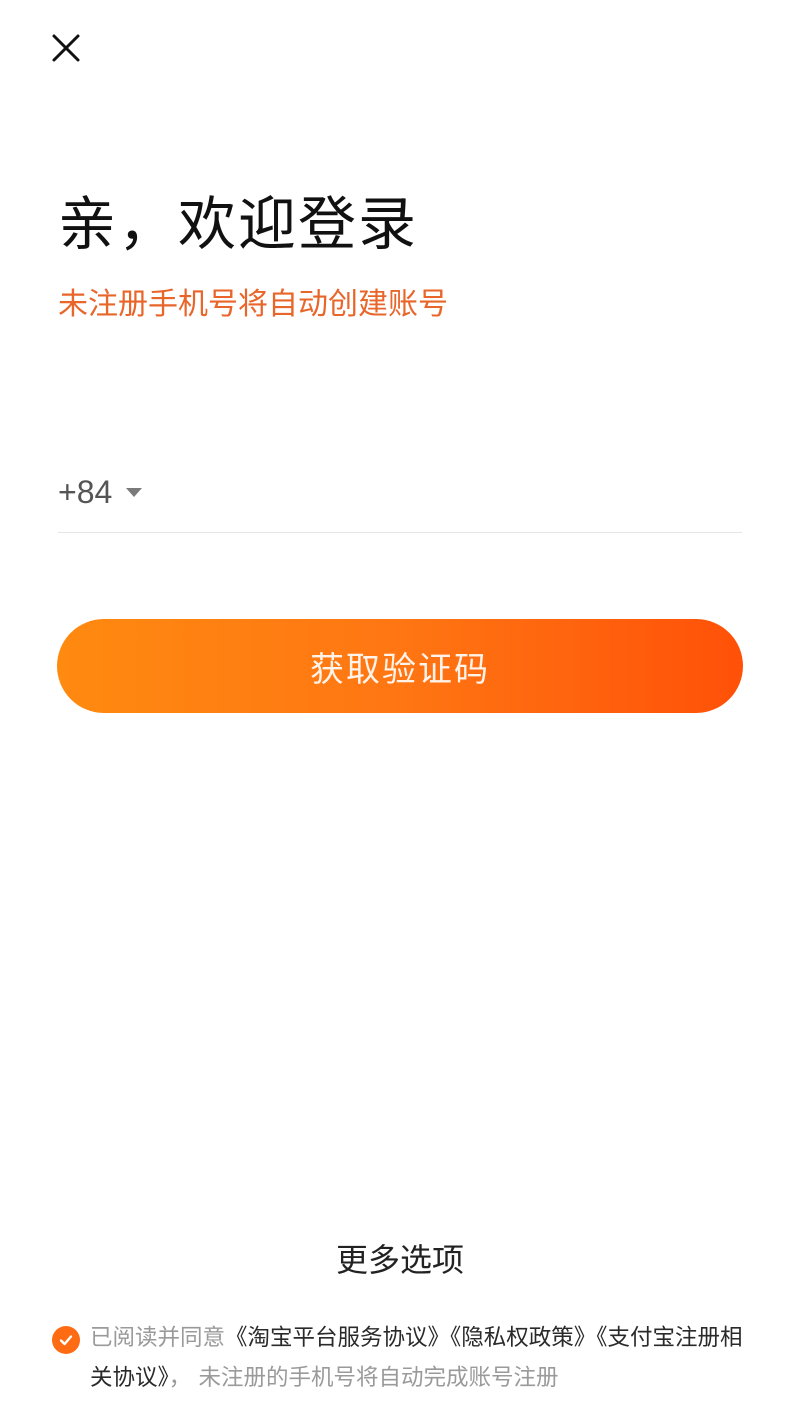 The width and height of the screenshot is (800, 1422). Describe the element at coordinates (337, 1338) in the screenshot. I see `taobao-platform-service-agreement-link: 《淘宝平台服务协议》` at that location.